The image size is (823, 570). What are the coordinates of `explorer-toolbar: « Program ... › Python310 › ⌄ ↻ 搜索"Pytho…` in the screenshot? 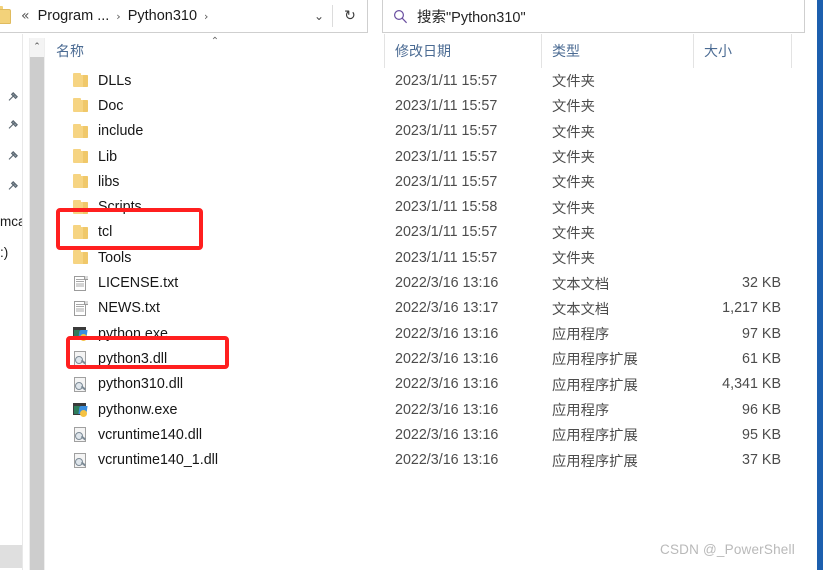 It's located at (407, 17).